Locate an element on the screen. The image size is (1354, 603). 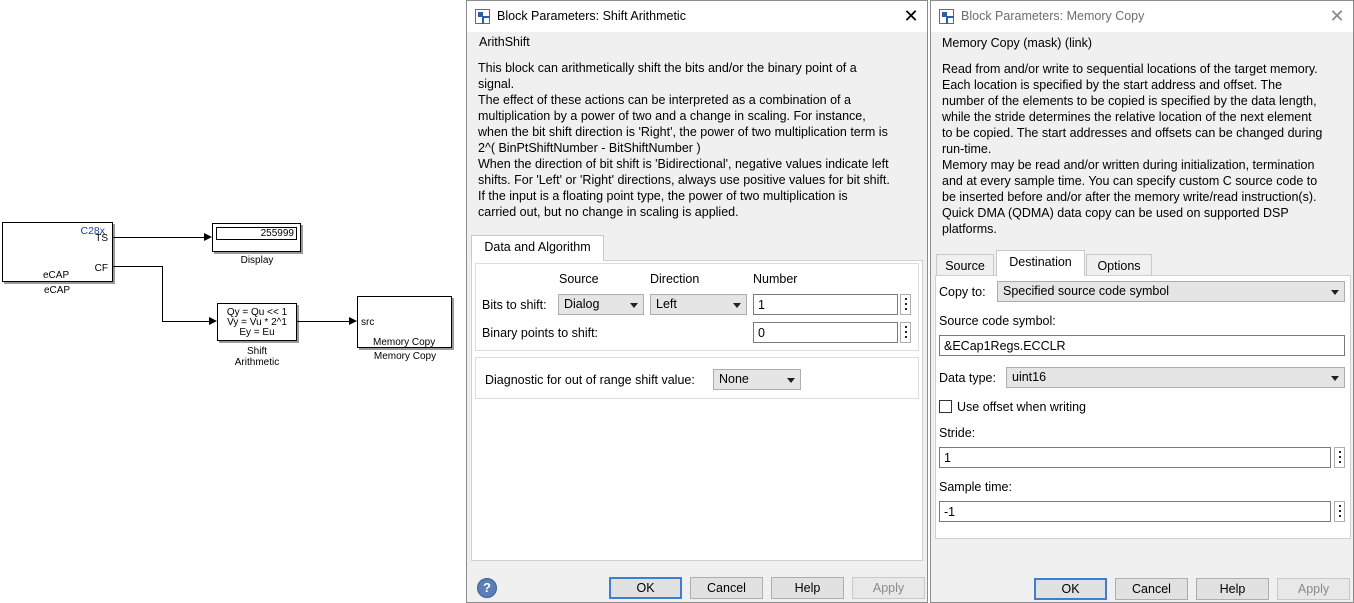
wire-cf-horizontal is located at coordinates (138, 266).